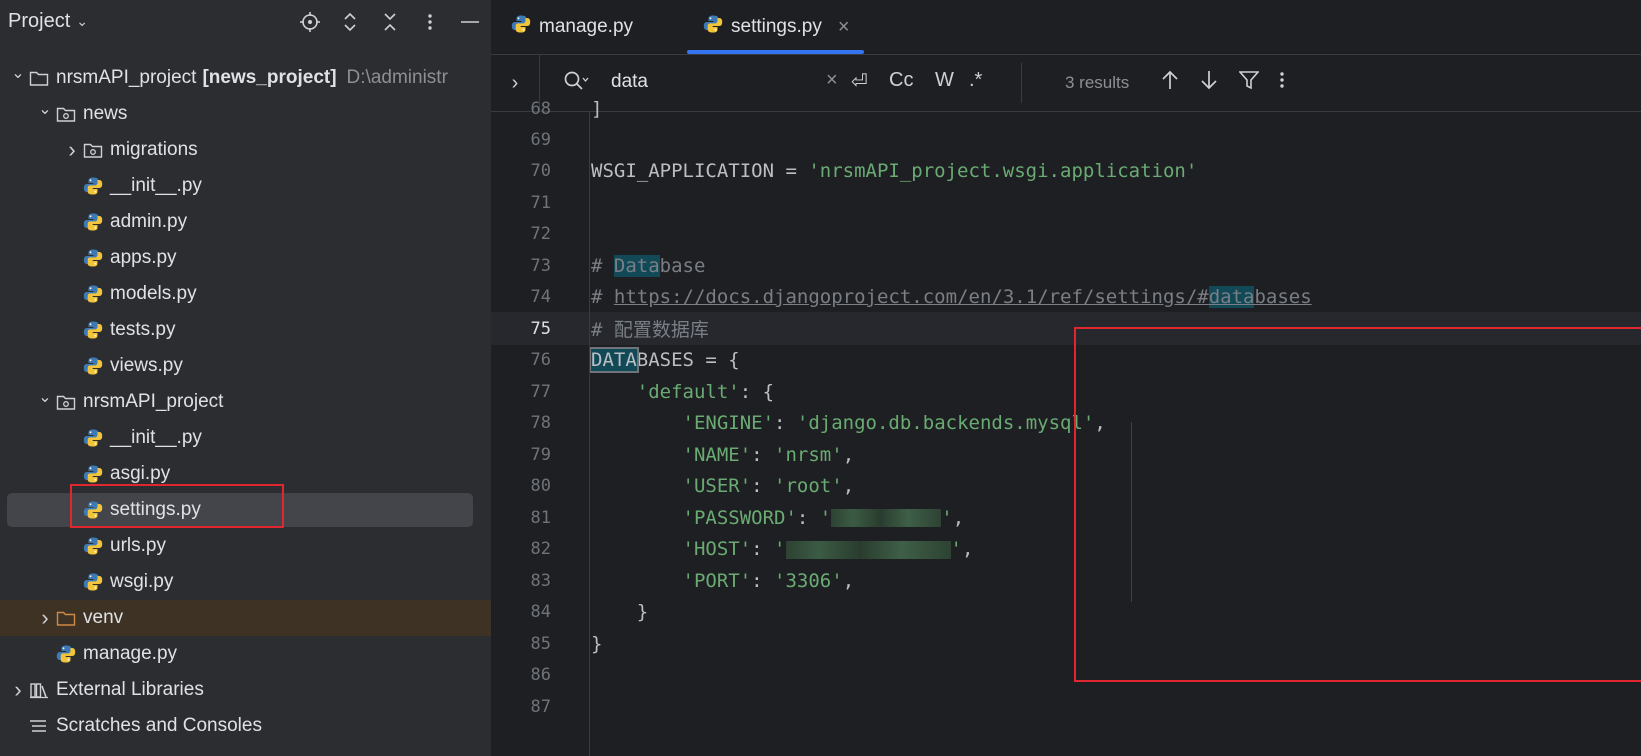 The image size is (1641, 756). What do you see at coordinates (1066, 108) in the screenshot?
I see `code-line: 68]` at bounding box center [1066, 108].